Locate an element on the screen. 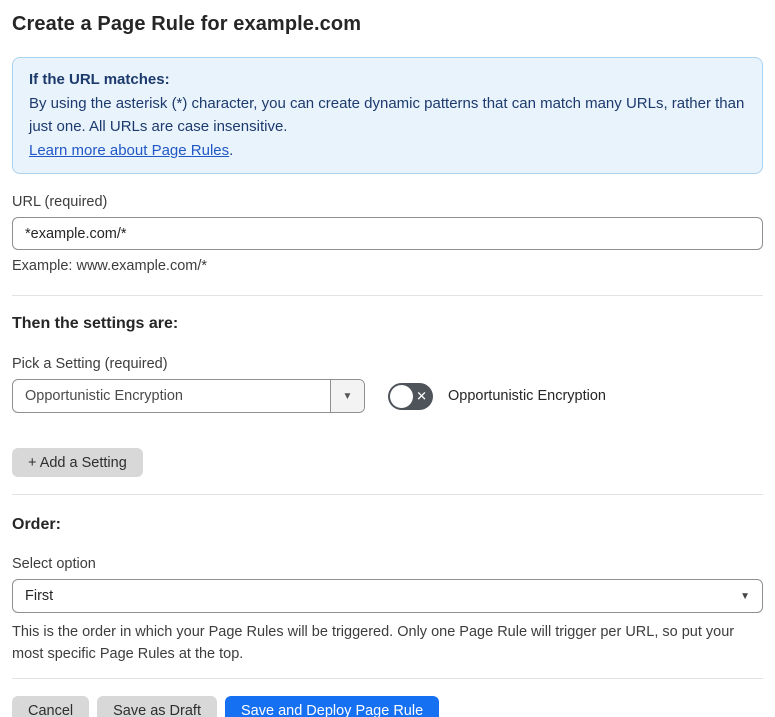  save-draft-button: Save as Draft is located at coordinates (157, 706).